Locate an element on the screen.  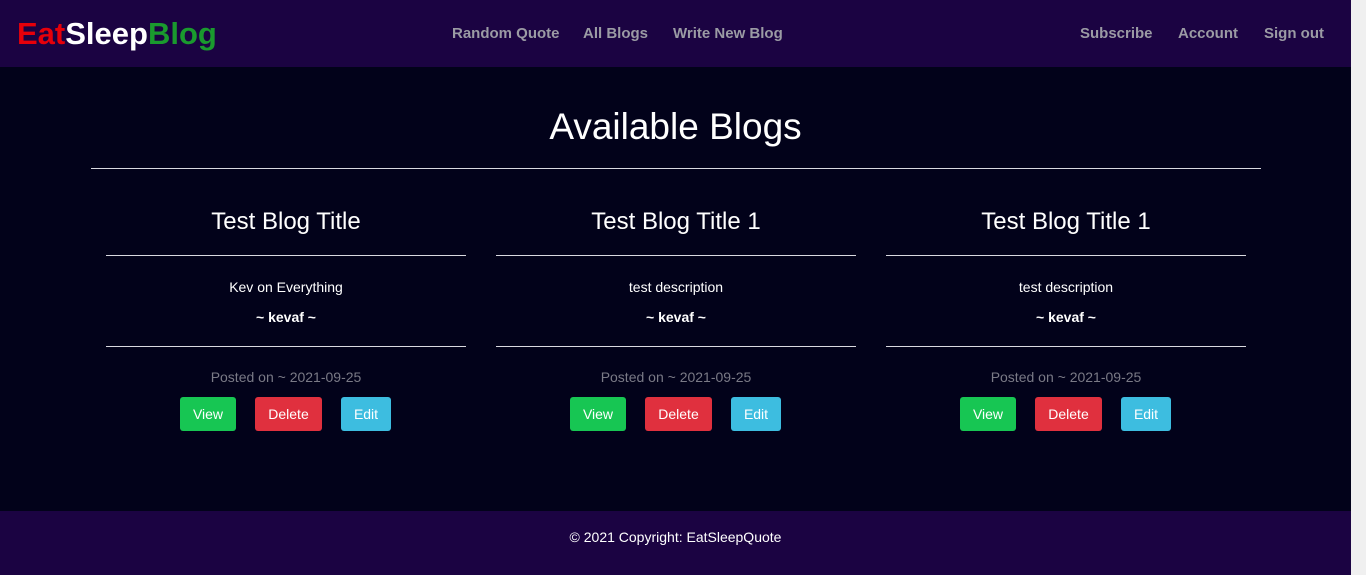
brand-part-blog: Blog is located at coordinates (182, 33).